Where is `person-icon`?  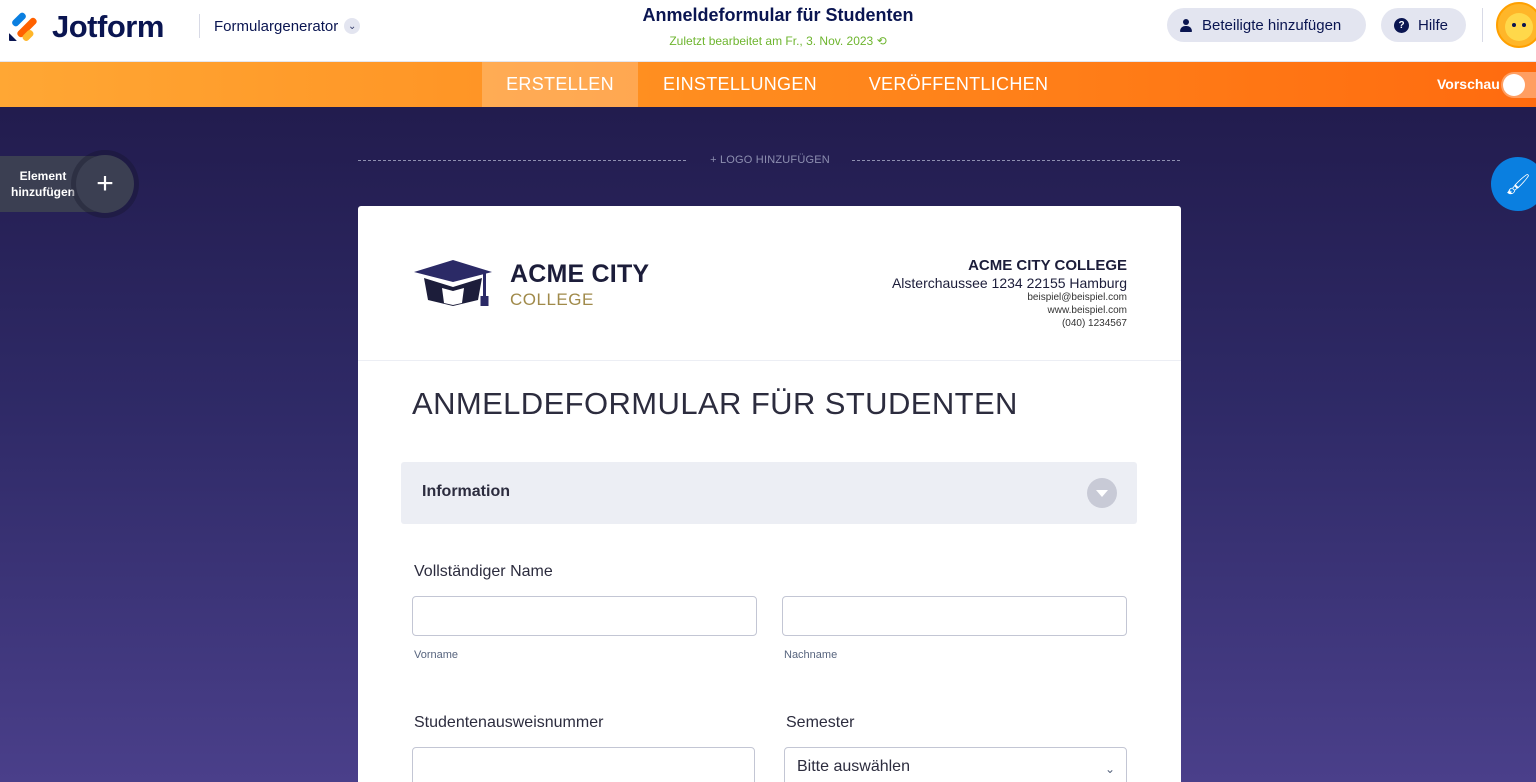 person-icon is located at coordinates (1186, 25).